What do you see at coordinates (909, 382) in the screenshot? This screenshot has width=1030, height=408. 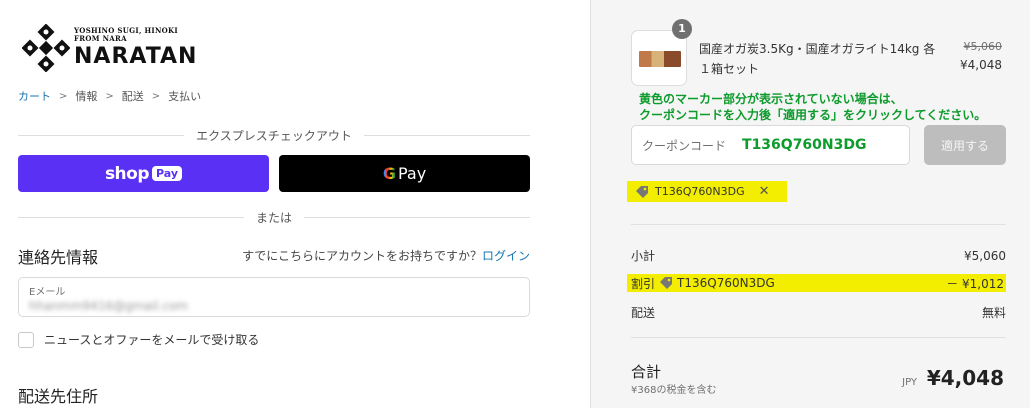 I see `currency-code: JPY` at bounding box center [909, 382].